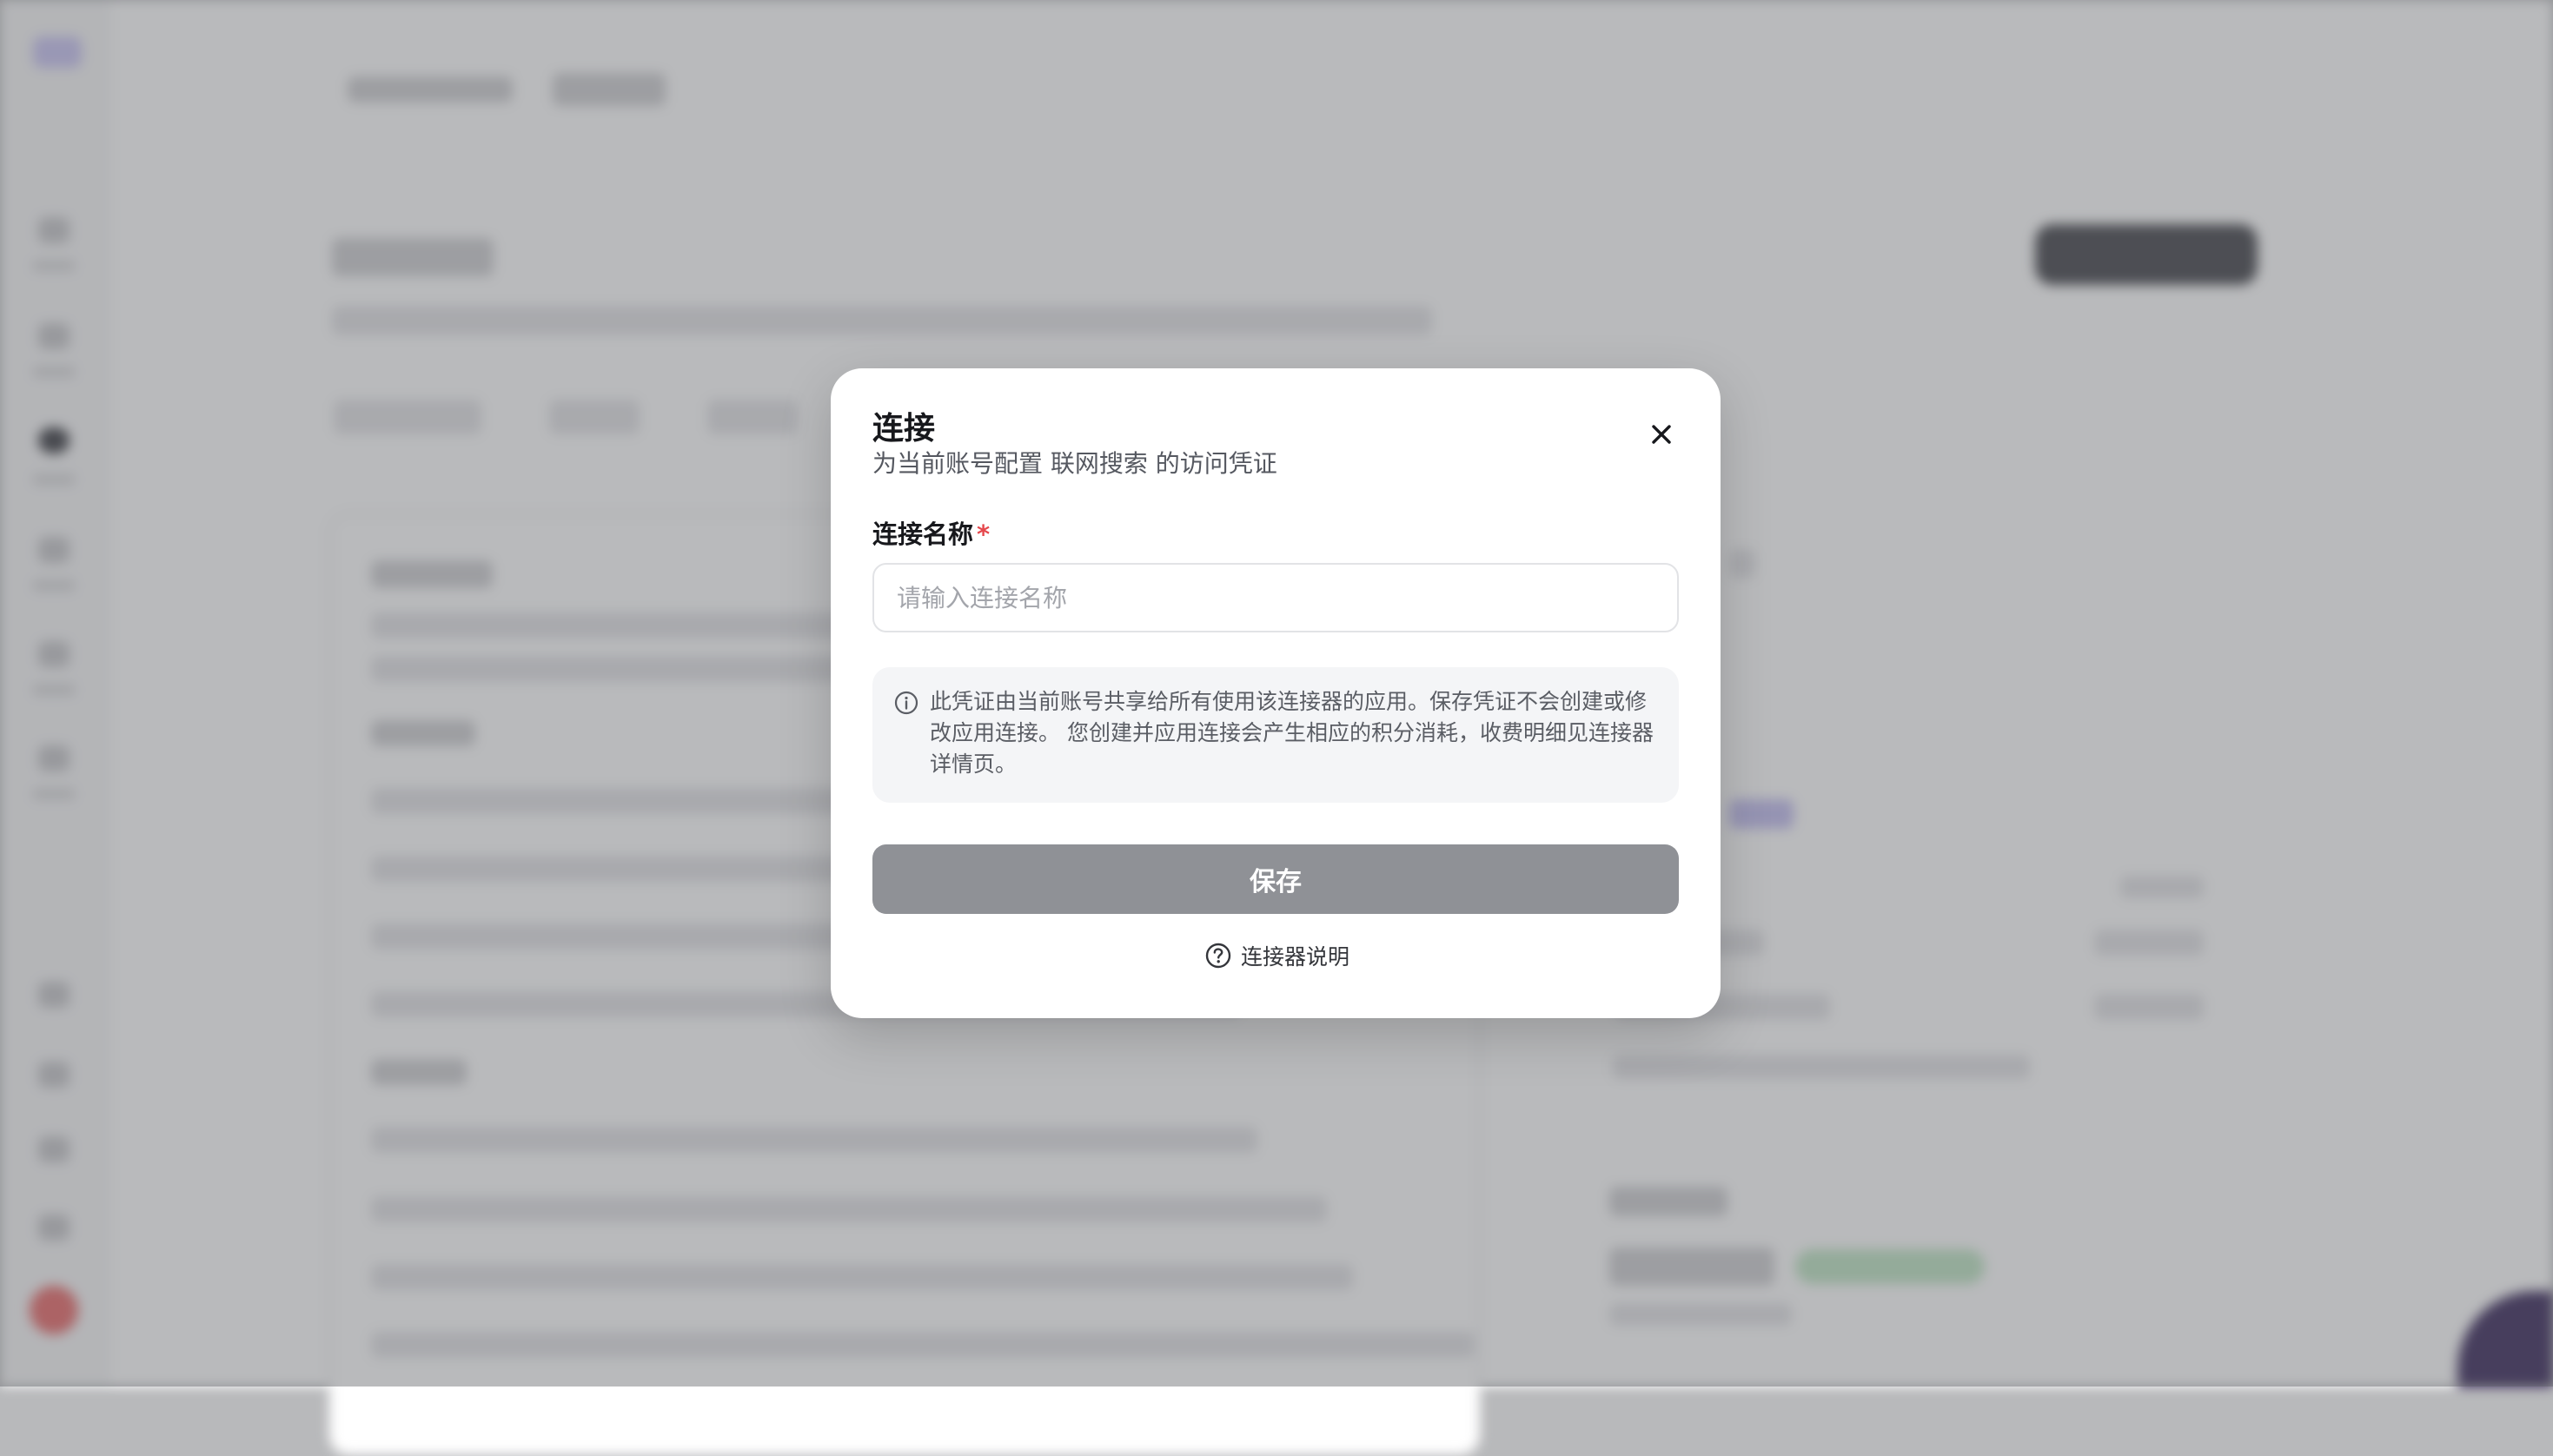 Image resolution: width=2553 pixels, height=1456 pixels. What do you see at coordinates (906, 703) in the screenshot?
I see `info-circle-icon` at bounding box center [906, 703].